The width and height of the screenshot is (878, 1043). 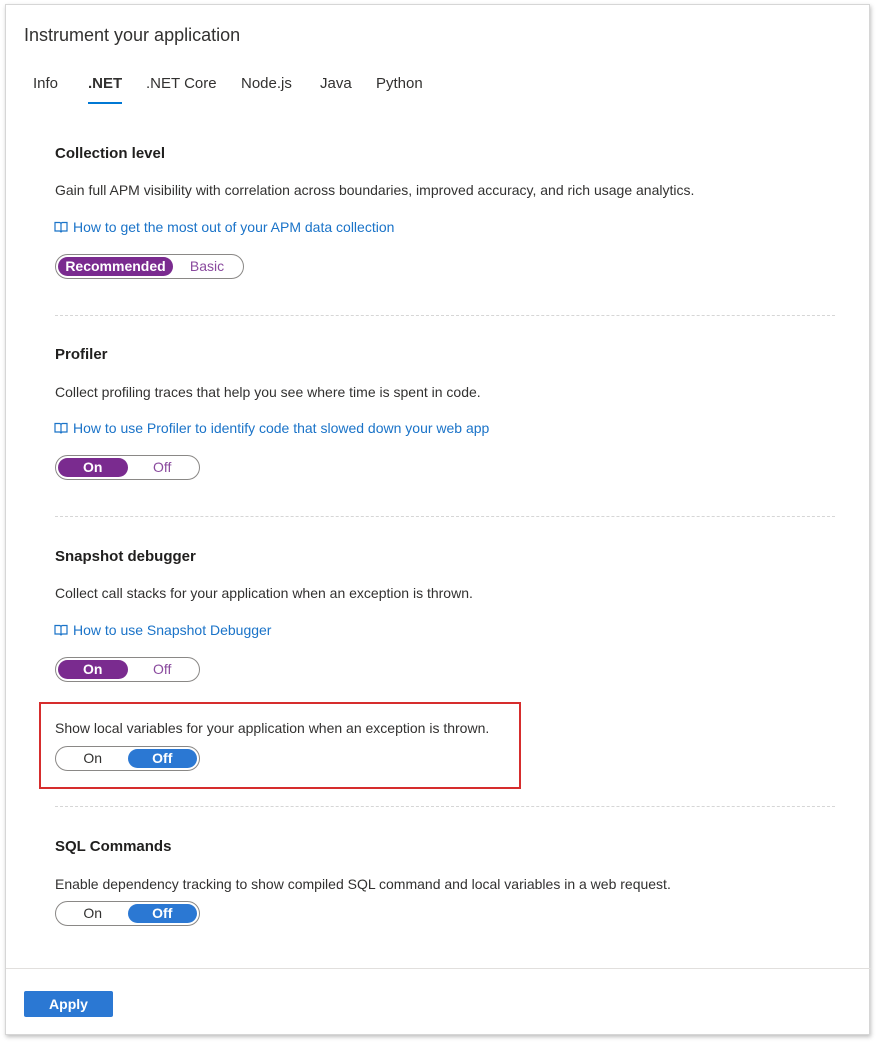 I want to click on local-vars-toggle-off: Off, so click(x=162, y=758).